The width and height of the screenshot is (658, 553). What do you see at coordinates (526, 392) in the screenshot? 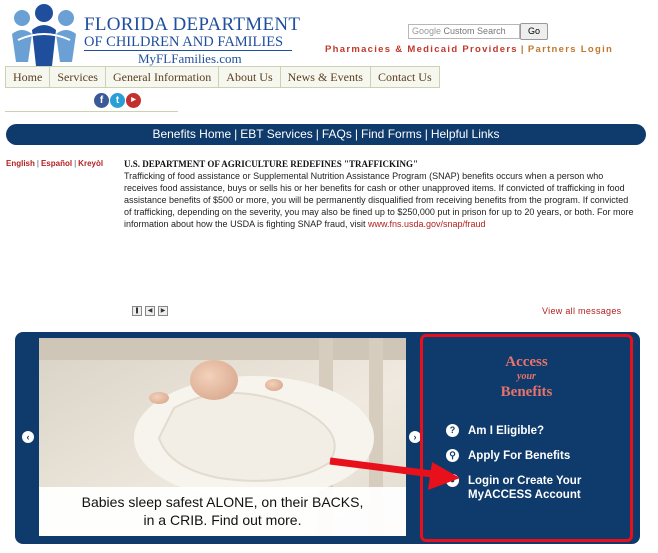
I see `access-title-benefits: Benefits` at bounding box center [526, 392].